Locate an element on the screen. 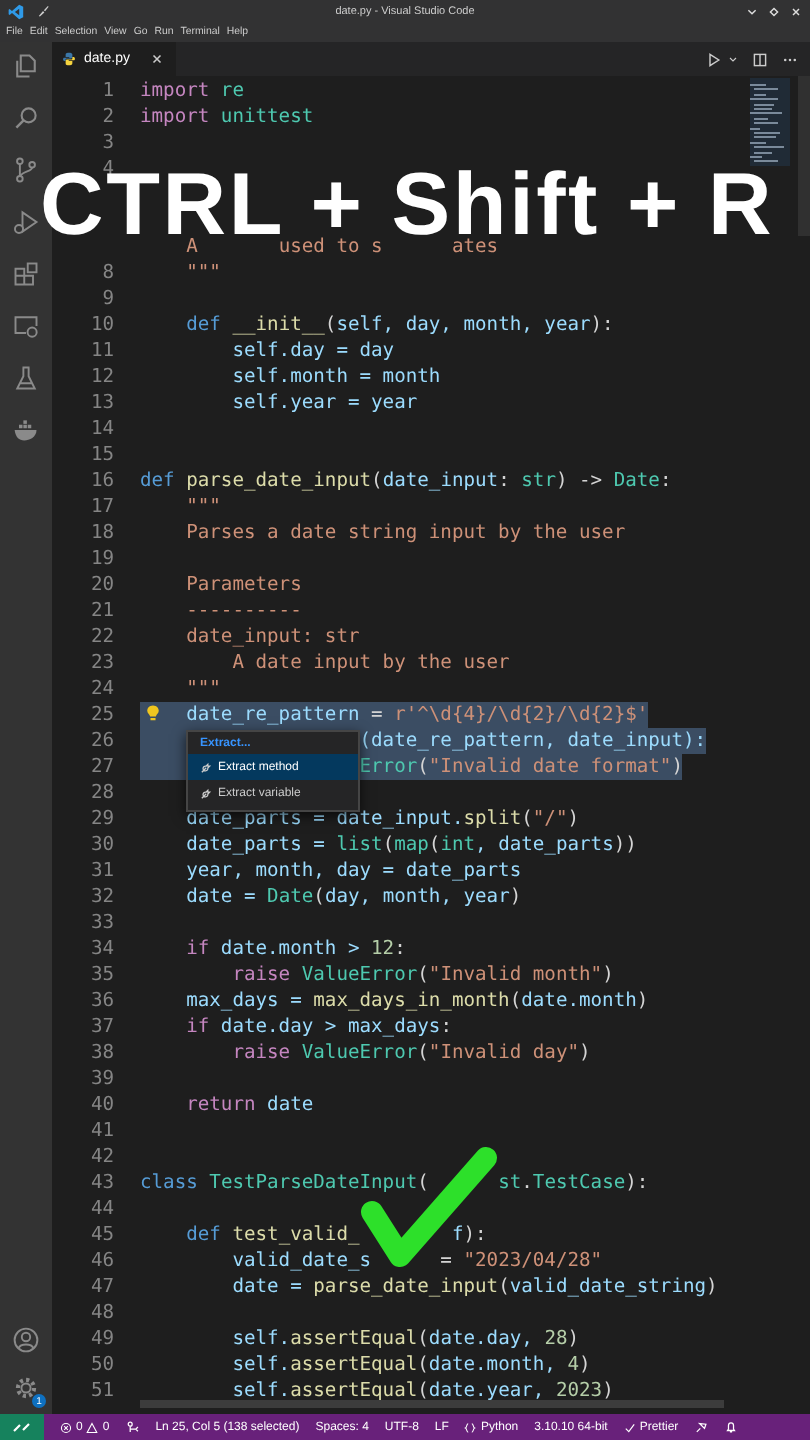  chevron-down-icon is located at coordinates (752, 11).